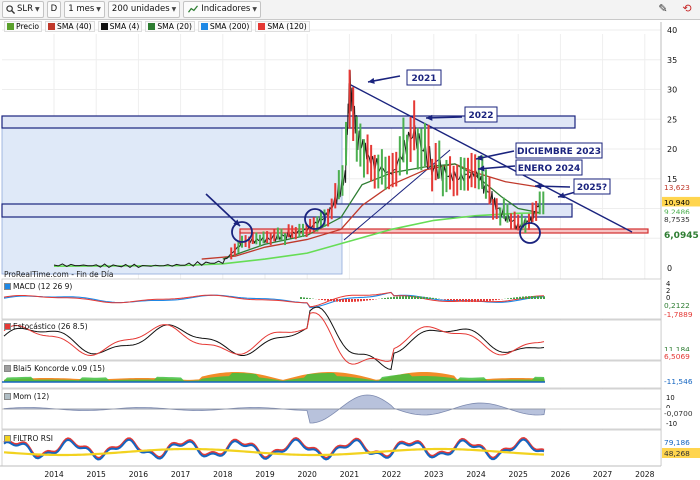  I want to click on legend-item: SMA (4), so click(120, 26).